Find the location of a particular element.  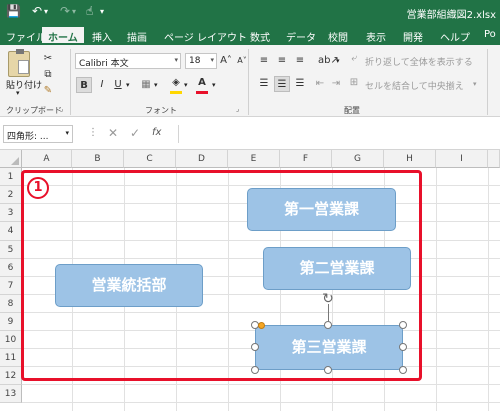

shape-sales-headquarters: 営業統括部 is located at coordinates (129, 285).